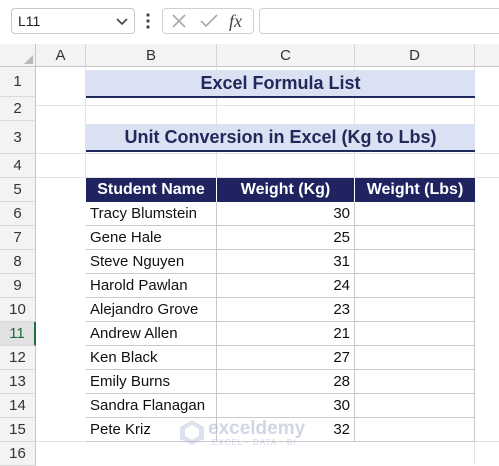 The image size is (499, 466). What do you see at coordinates (18, 137) in the screenshot?
I see `row-header-3: 3` at bounding box center [18, 137].